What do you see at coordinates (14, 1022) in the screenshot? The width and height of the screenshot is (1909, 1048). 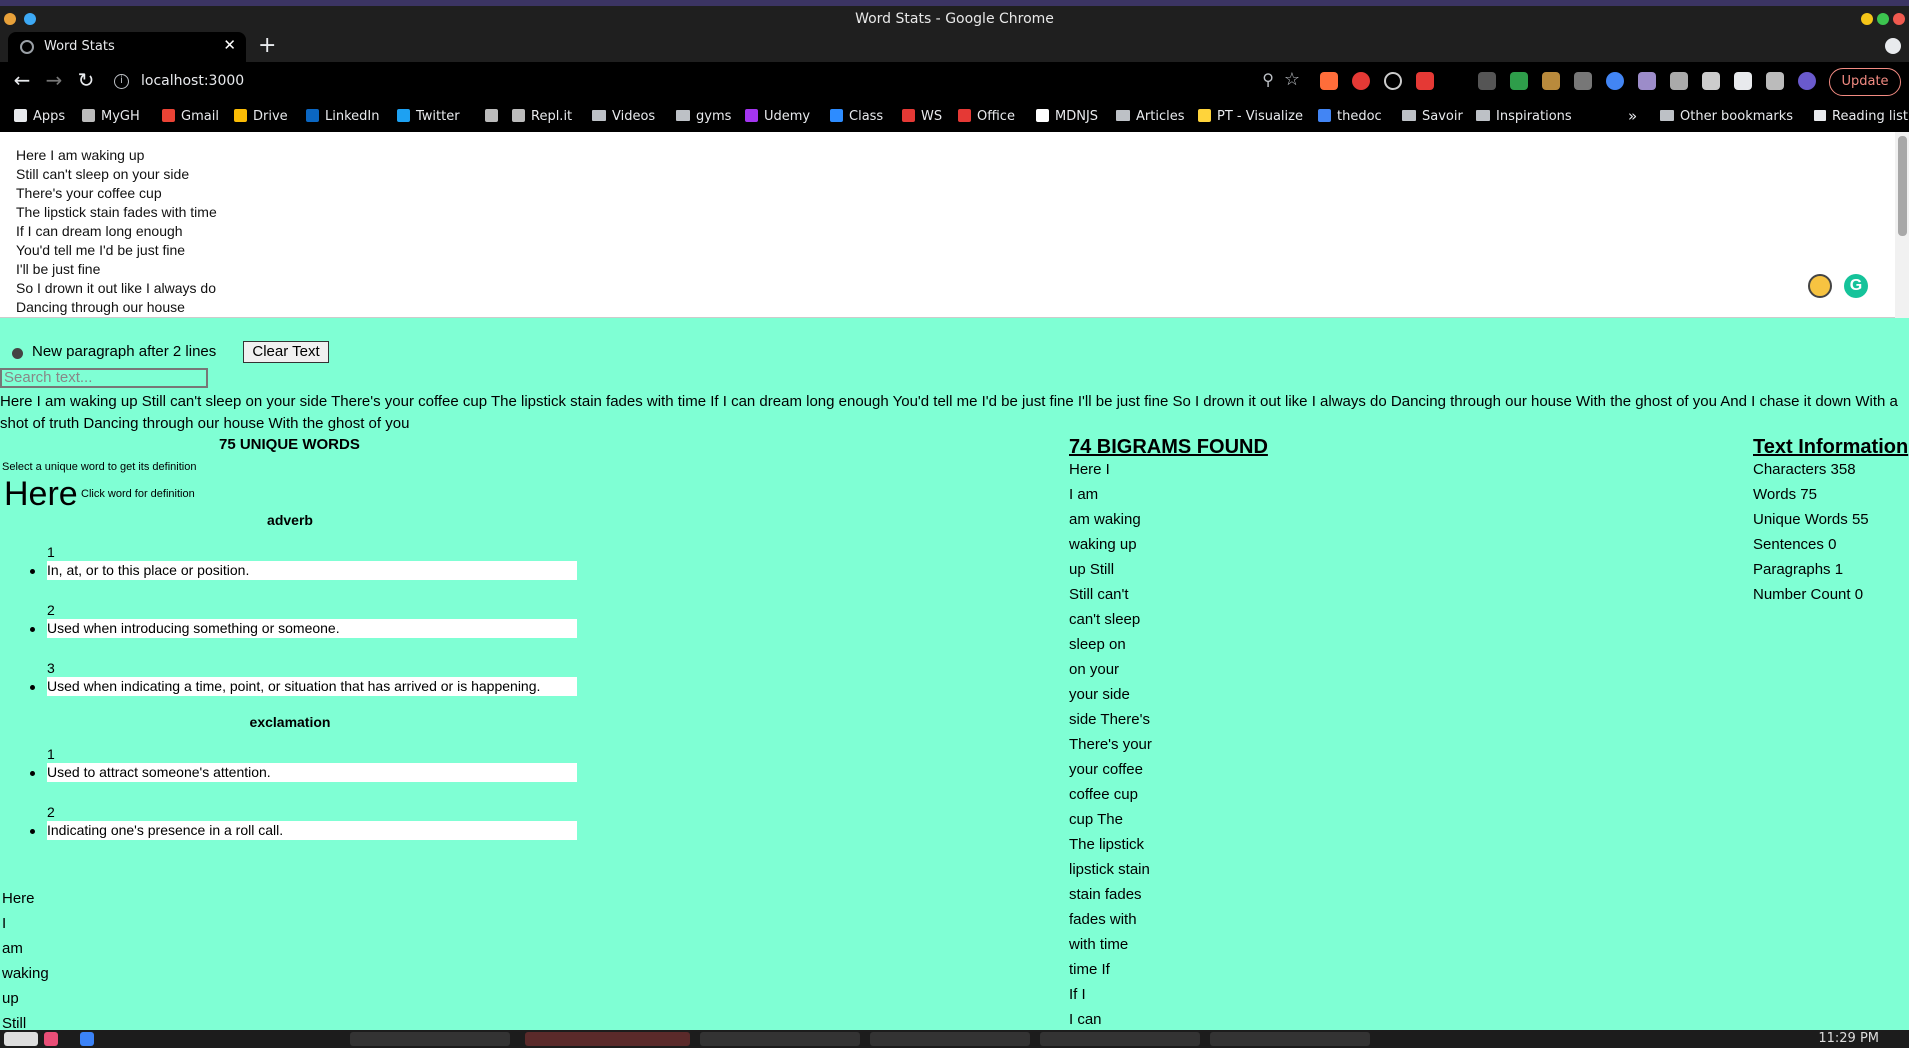 I see `unique-word: Still` at bounding box center [14, 1022].